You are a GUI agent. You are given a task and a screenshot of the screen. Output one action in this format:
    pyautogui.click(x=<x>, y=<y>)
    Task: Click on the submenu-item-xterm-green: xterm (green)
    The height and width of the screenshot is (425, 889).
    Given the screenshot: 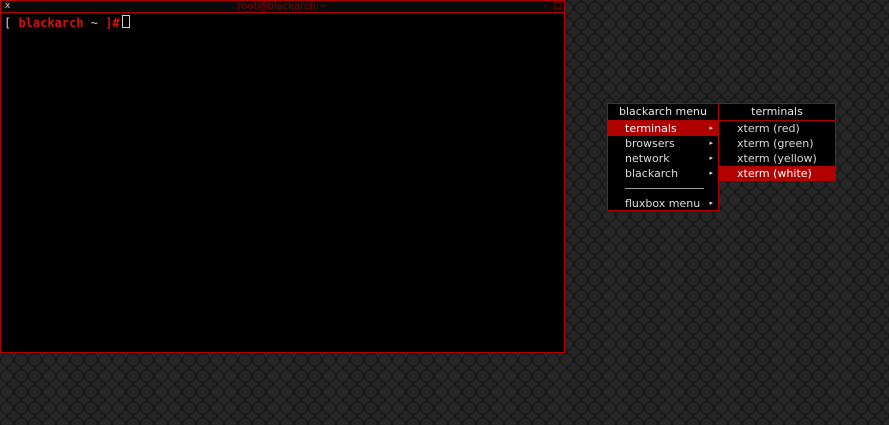 What is the action you would take?
    pyautogui.click(x=777, y=143)
    